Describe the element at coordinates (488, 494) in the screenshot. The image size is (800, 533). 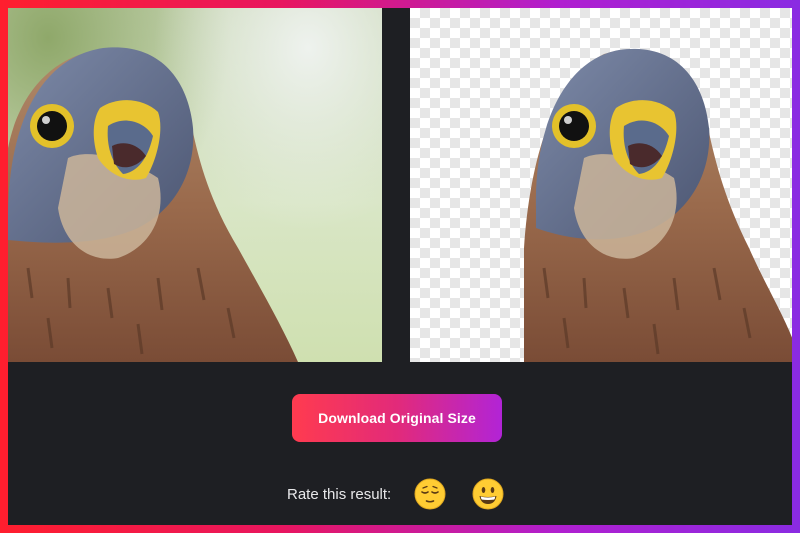
I see `grinning-face-emoji-icon` at that location.